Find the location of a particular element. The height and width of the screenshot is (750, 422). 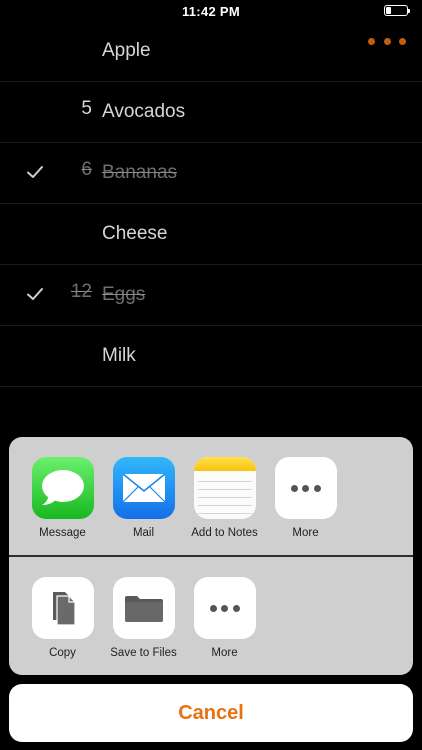

cancel-label: Cancel is located at coordinates (211, 712).